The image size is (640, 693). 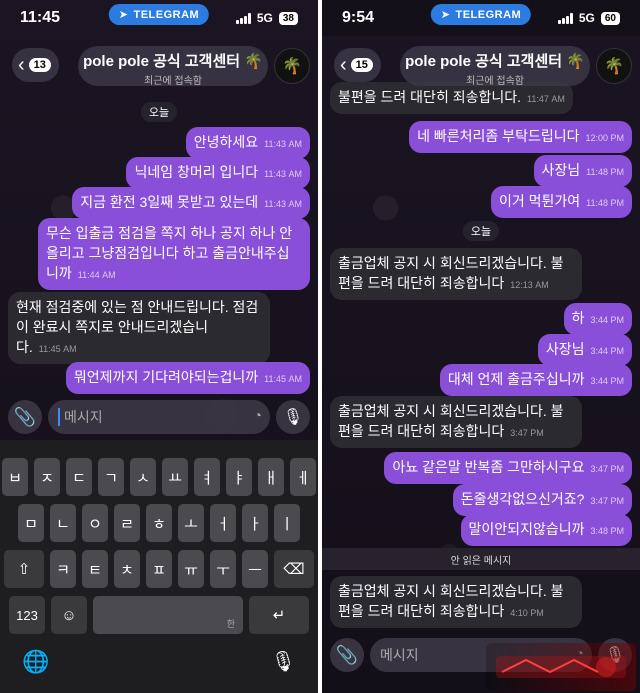 I want to click on key: ㅈ, so click(x=47, y=477).